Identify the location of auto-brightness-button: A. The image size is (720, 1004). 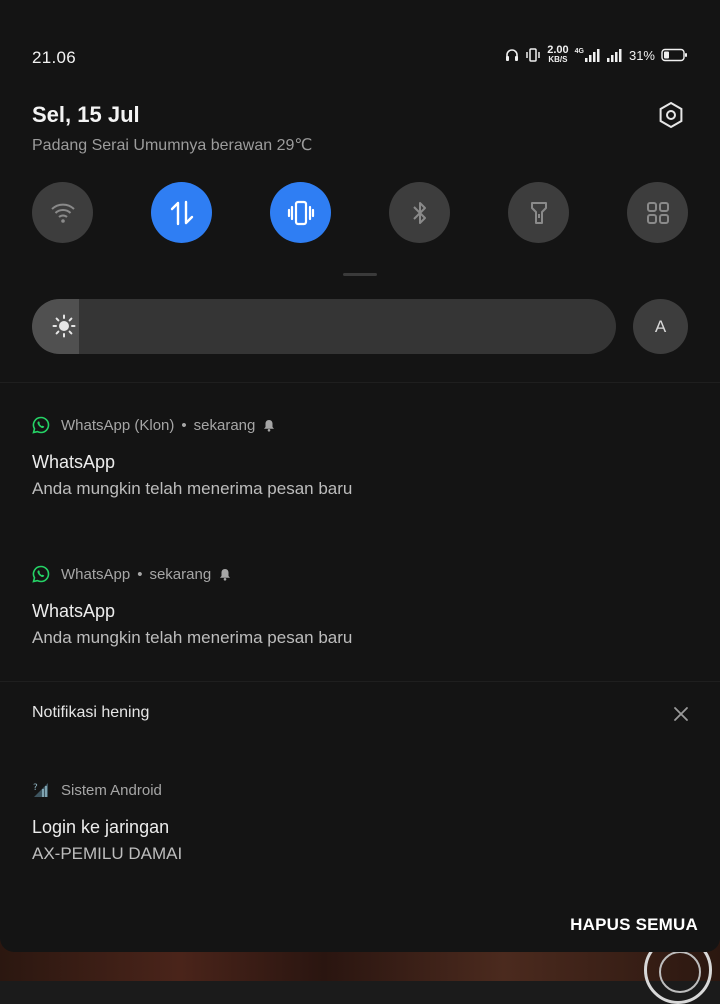
(660, 326).